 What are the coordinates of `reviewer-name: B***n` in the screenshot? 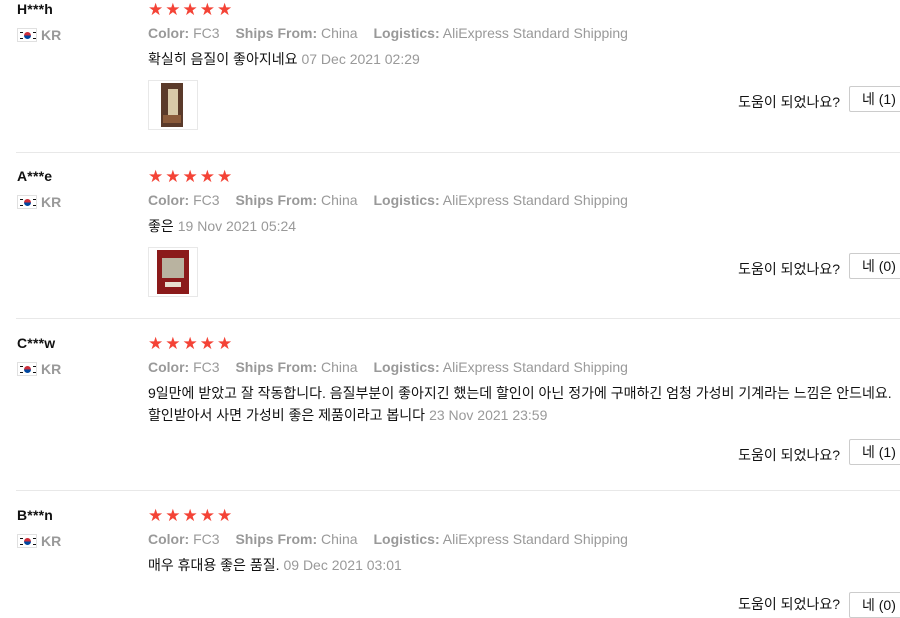 It's located at (35, 515).